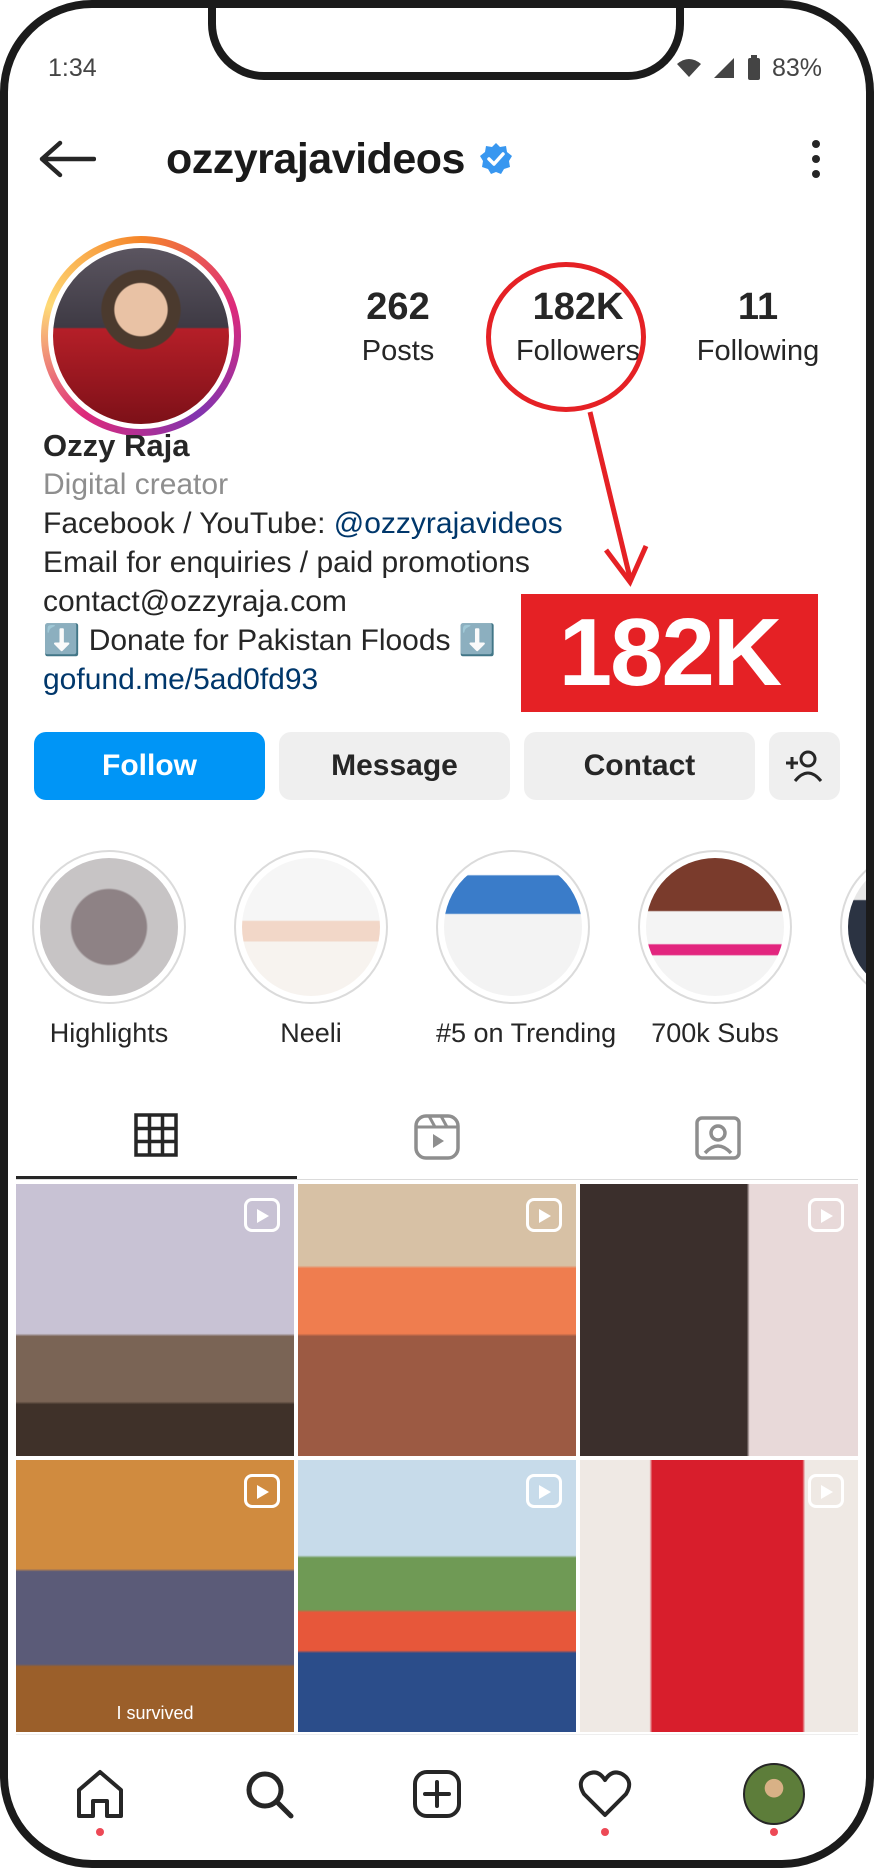 This screenshot has width=874, height=1868. I want to click on highlight-item: Neeli, so click(311, 949).